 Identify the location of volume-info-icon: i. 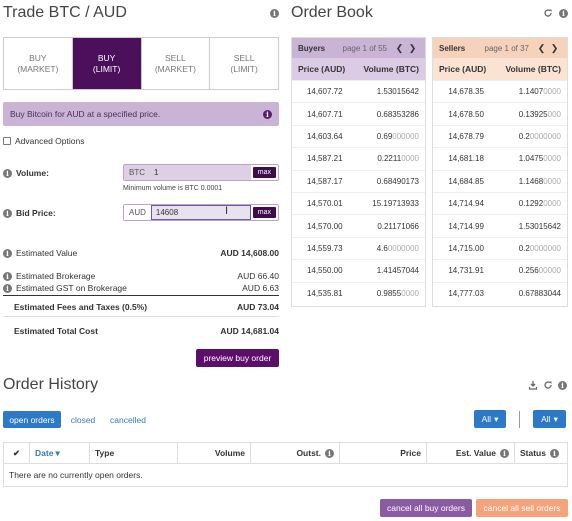
(7, 173).